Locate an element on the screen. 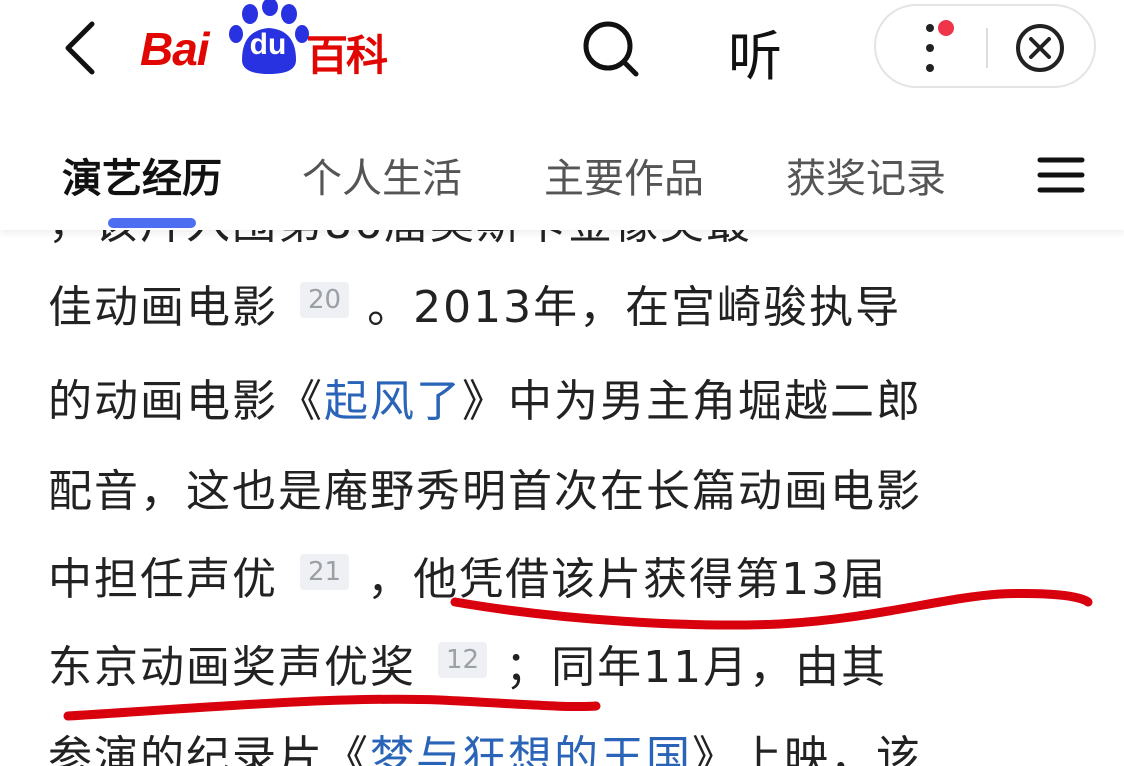  listen-button: 听 is located at coordinates (755, 51).